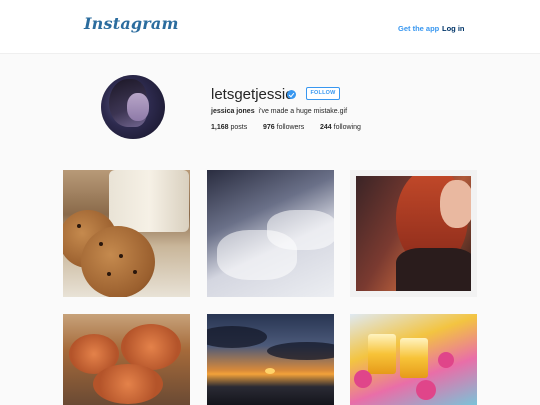 The image size is (540, 405). I want to click on profile-username: letsgetjessie, so click(252, 94).